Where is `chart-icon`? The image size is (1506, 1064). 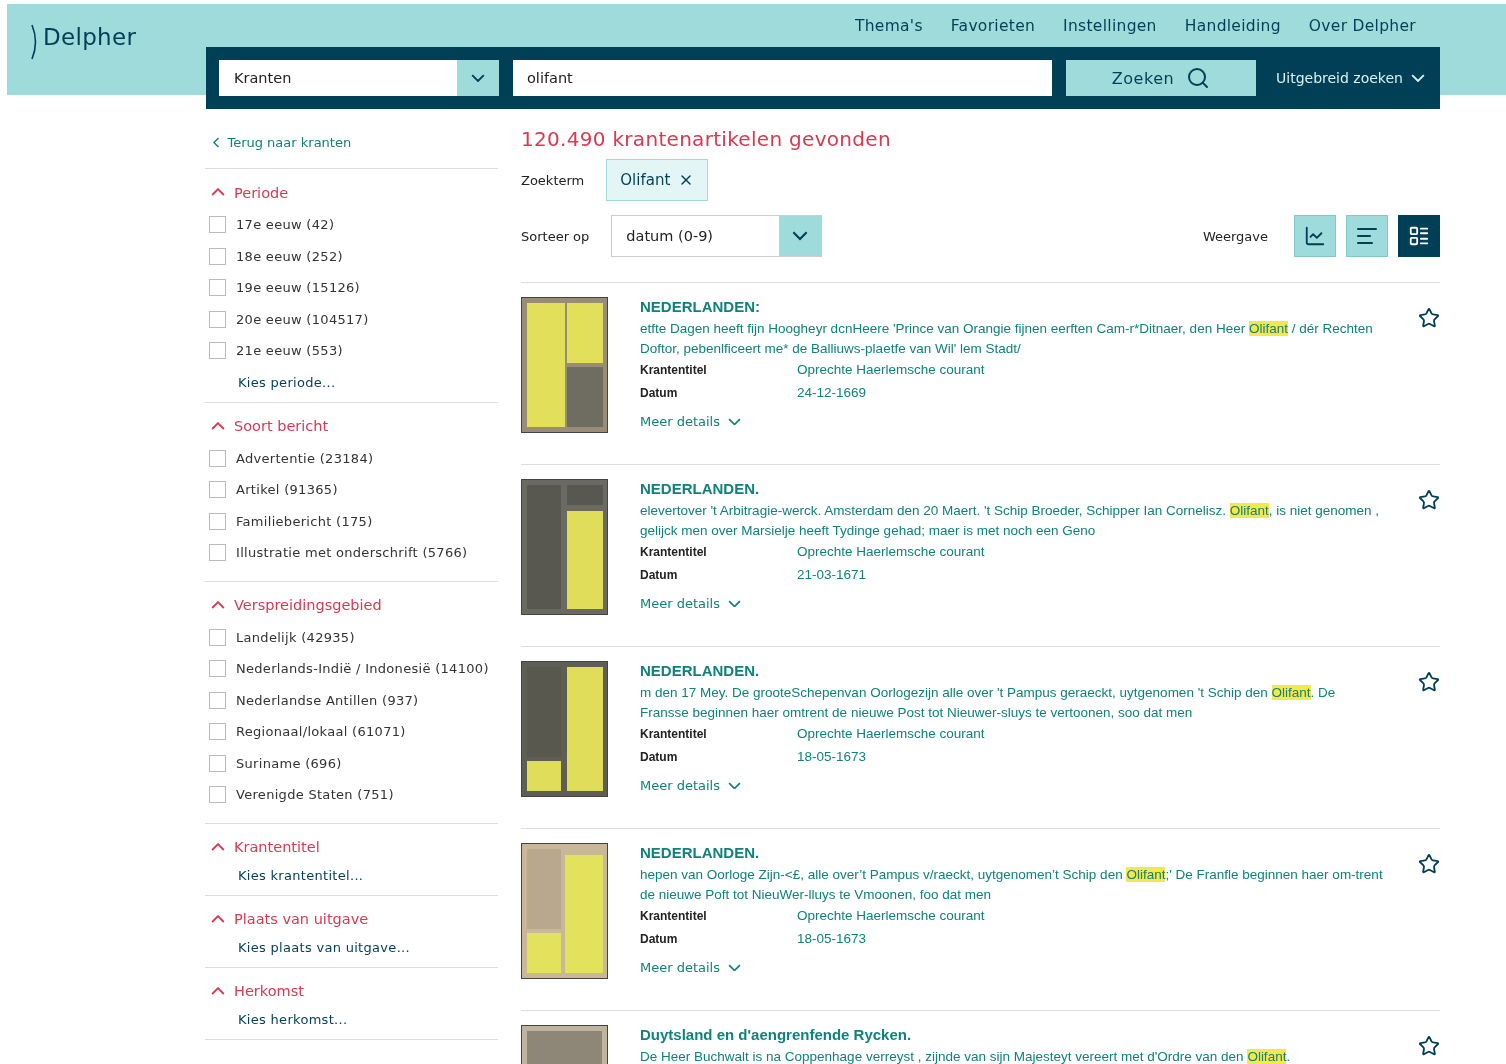 chart-icon is located at coordinates (1315, 236).